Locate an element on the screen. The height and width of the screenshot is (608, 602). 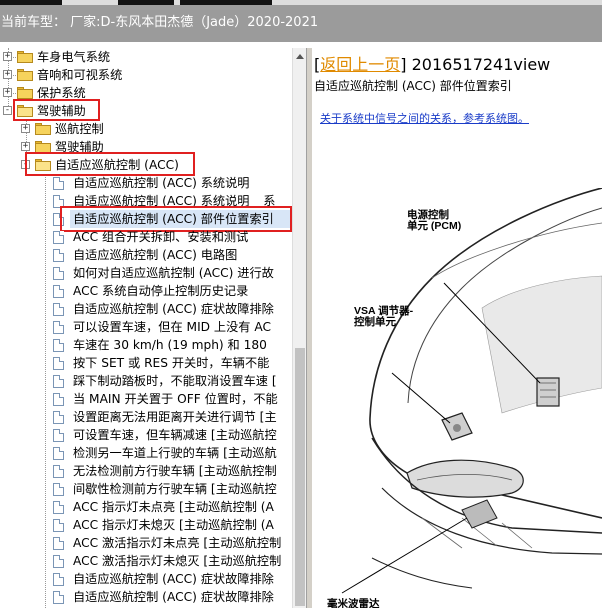
nav-bracket: ] is located at coordinates (403, 64).